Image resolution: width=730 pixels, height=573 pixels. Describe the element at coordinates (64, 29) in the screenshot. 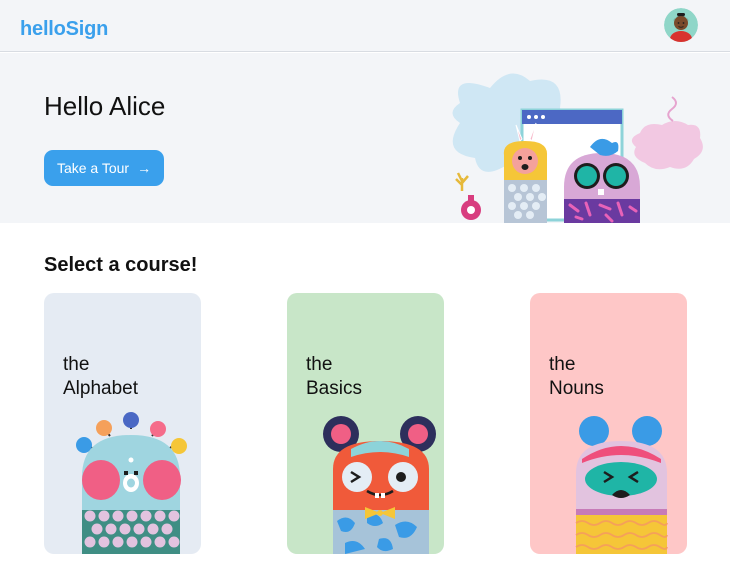

I see `app-logo: helloSign` at that location.